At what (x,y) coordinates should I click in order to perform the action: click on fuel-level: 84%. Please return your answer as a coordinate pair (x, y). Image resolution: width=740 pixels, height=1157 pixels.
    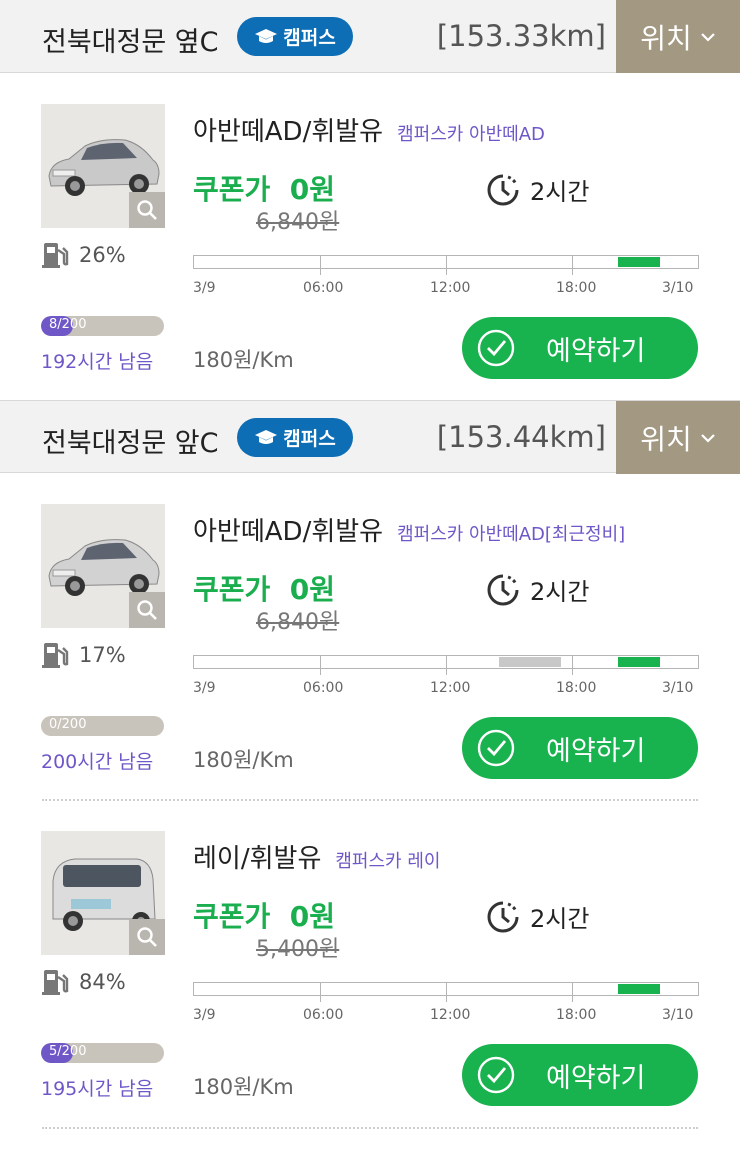
    Looking at the image, I should click on (83, 982).